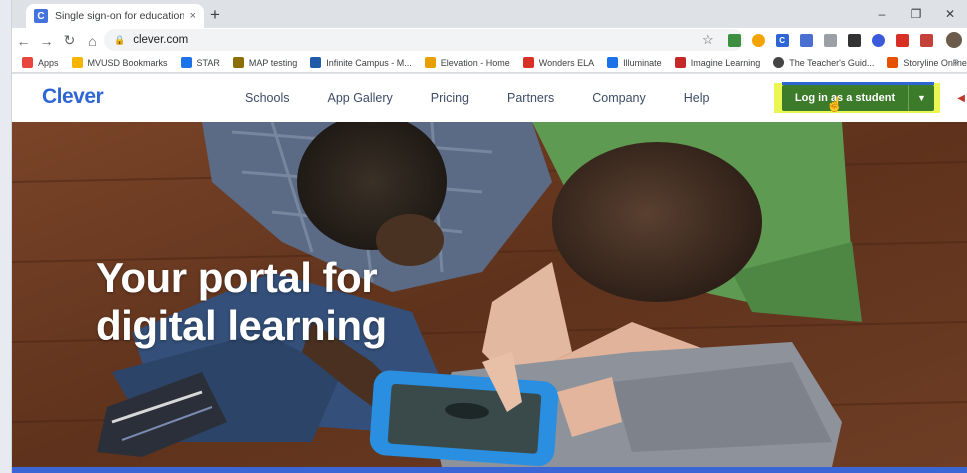 This screenshot has height=473, width=967. Describe the element at coordinates (40, 62) in the screenshot. I see `bookmark-apps: Apps` at that location.